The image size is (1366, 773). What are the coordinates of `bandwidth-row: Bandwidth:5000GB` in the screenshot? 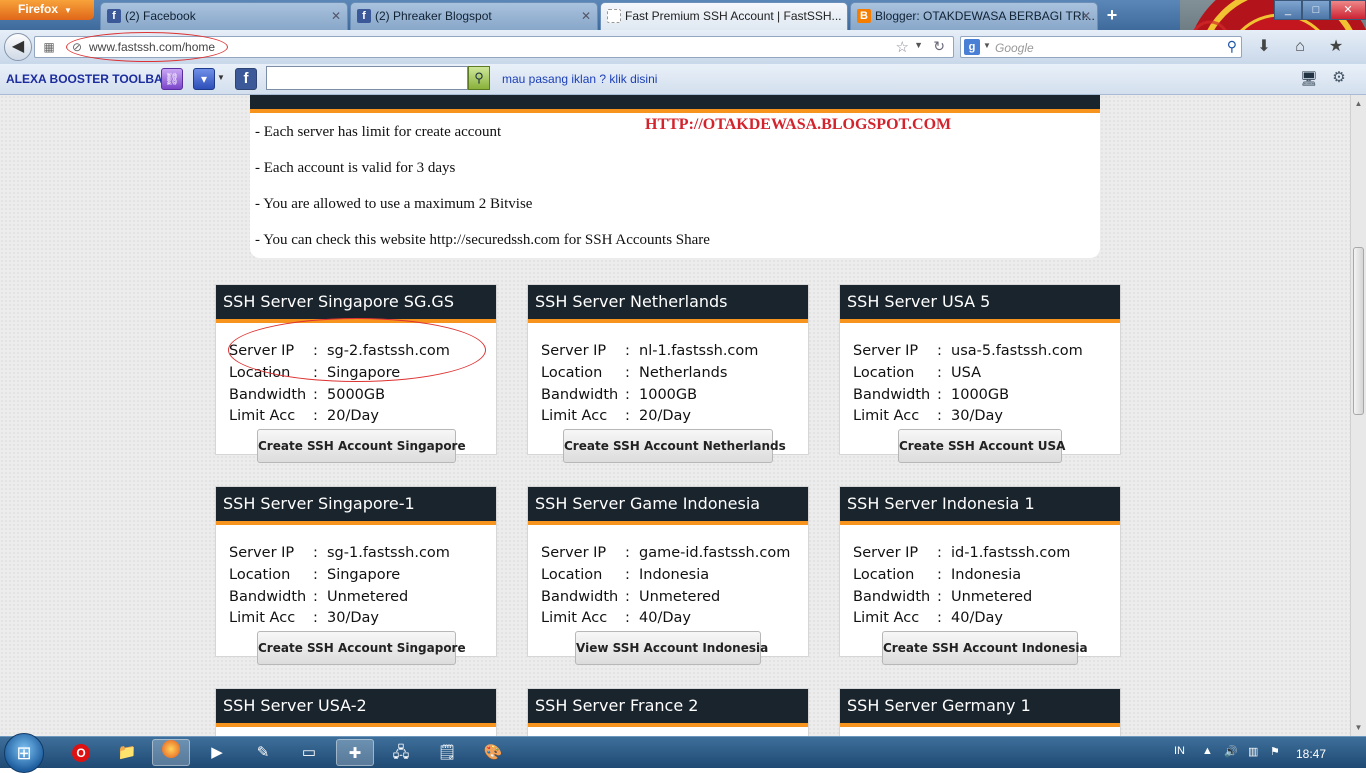 It's located at (307, 395).